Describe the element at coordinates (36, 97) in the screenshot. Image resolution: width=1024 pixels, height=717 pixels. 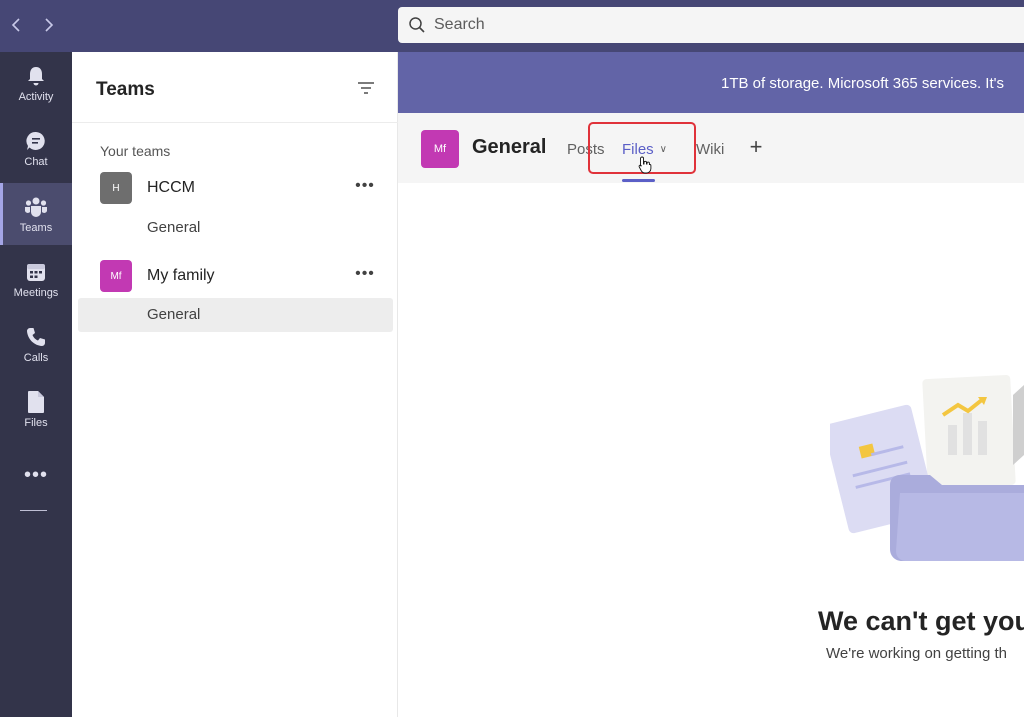
I see `rail-item-label: Activity` at that location.